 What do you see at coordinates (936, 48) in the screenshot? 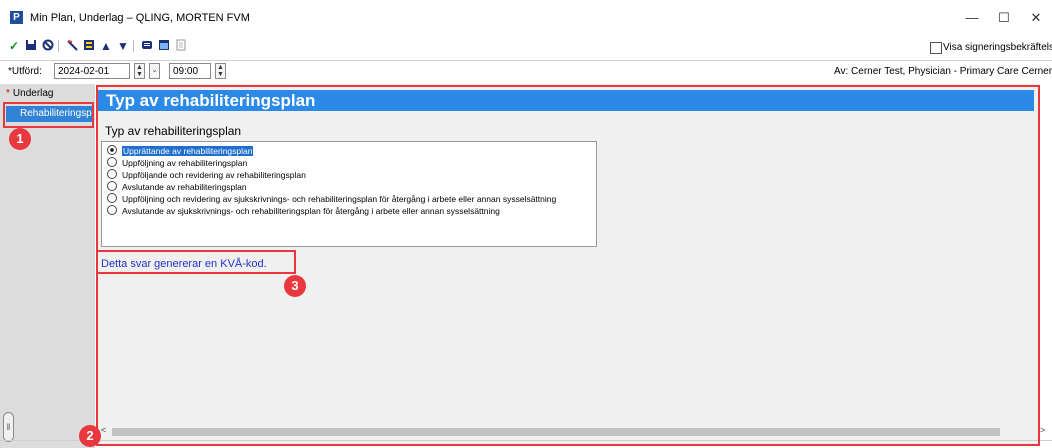
I see `show-signing-checkbox` at bounding box center [936, 48].